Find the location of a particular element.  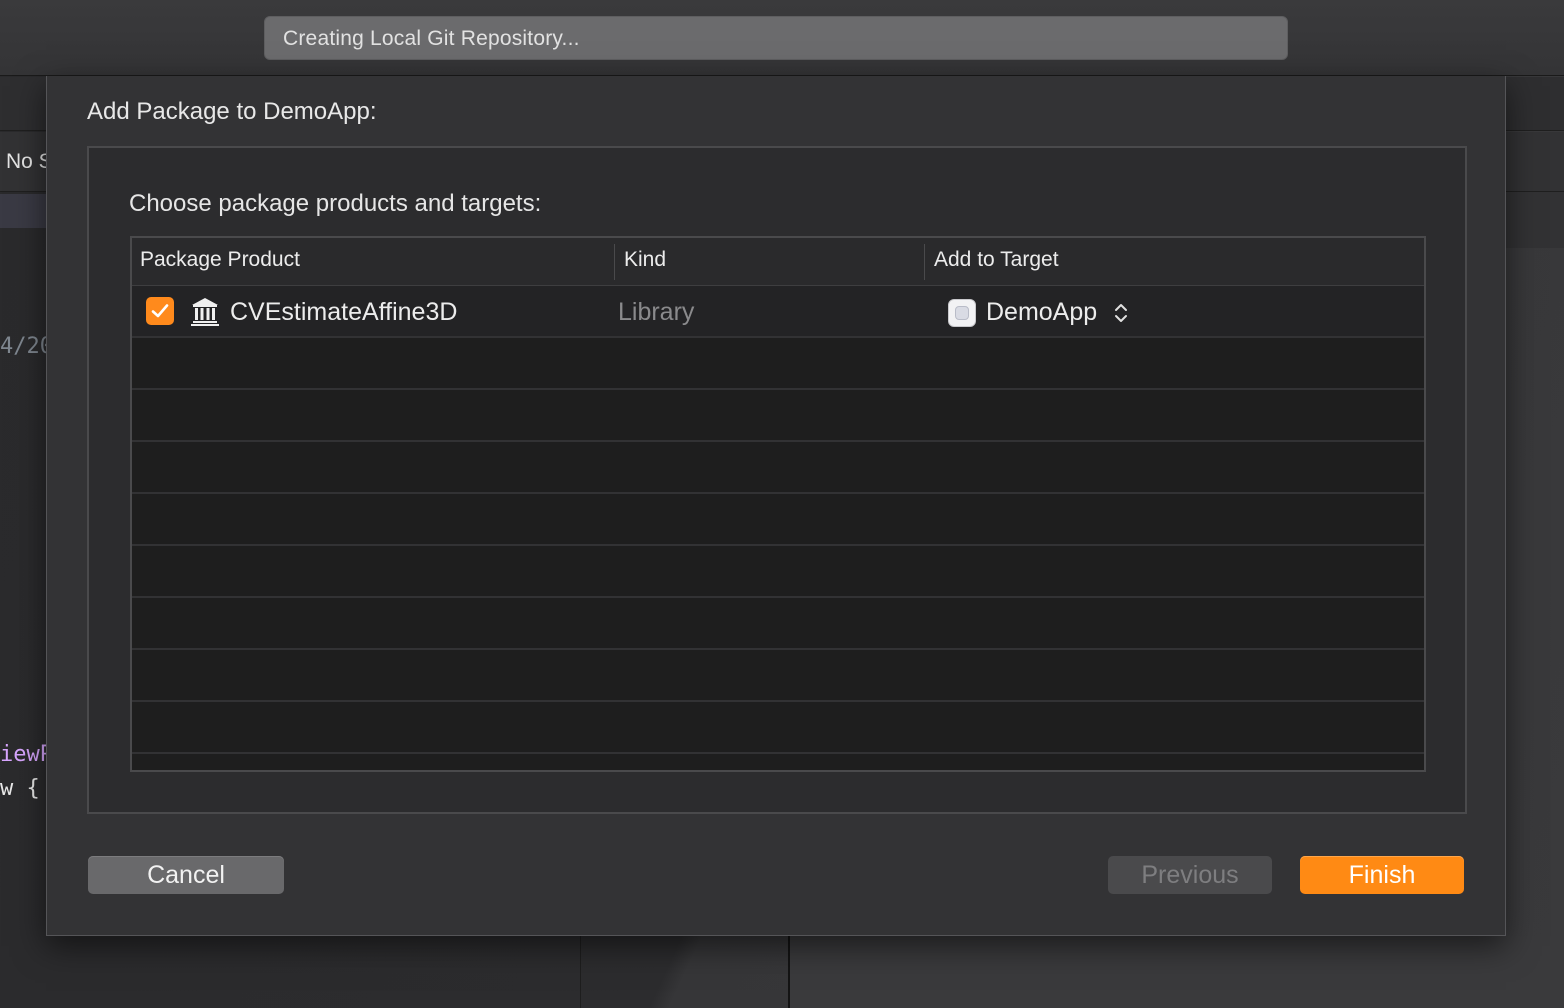

table-header: Package Product Kind Add to Target is located at coordinates (778, 262).